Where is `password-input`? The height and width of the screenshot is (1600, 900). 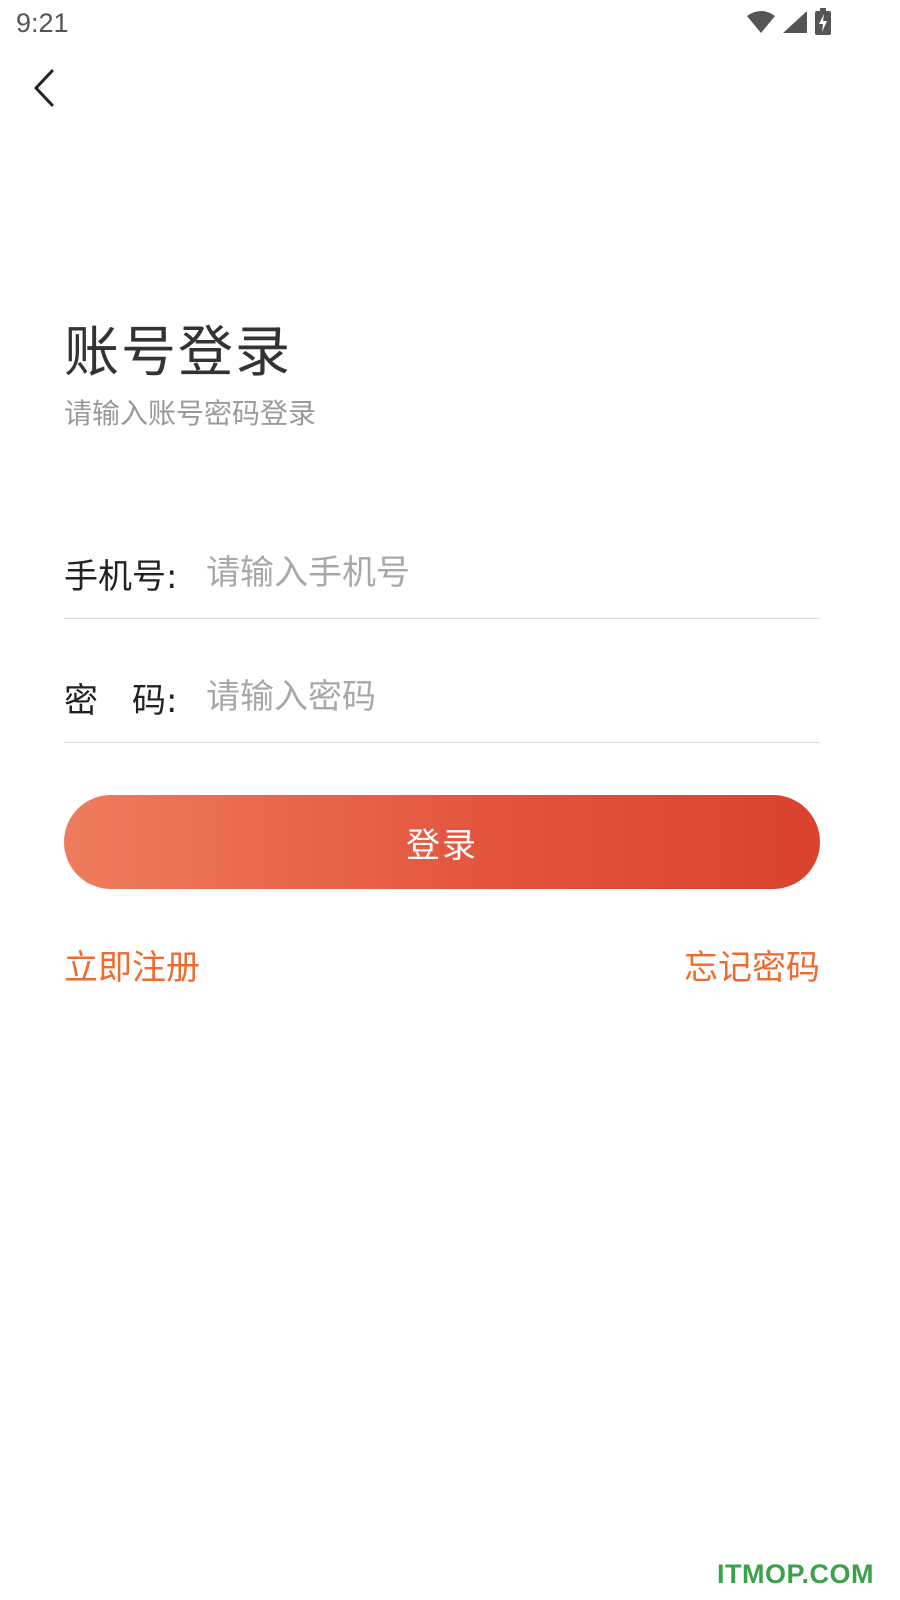
password-input is located at coordinates (513, 697).